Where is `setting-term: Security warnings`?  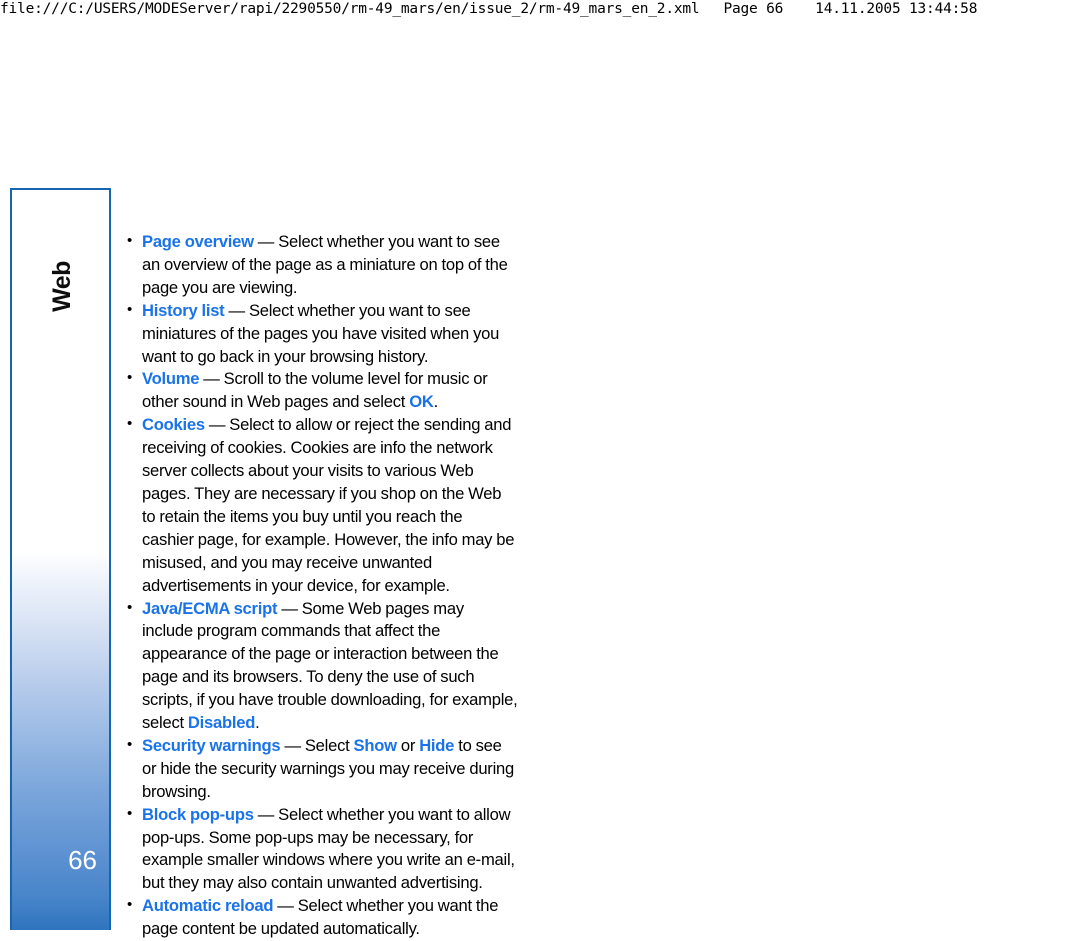
setting-term: Security warnings is located at coordinates (211, 745).